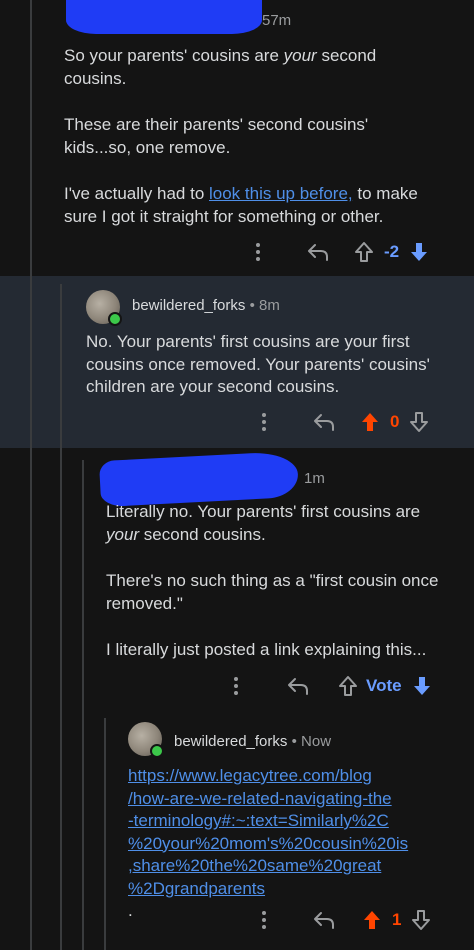  I want to click on vote-count: 1, so click(397, 919).